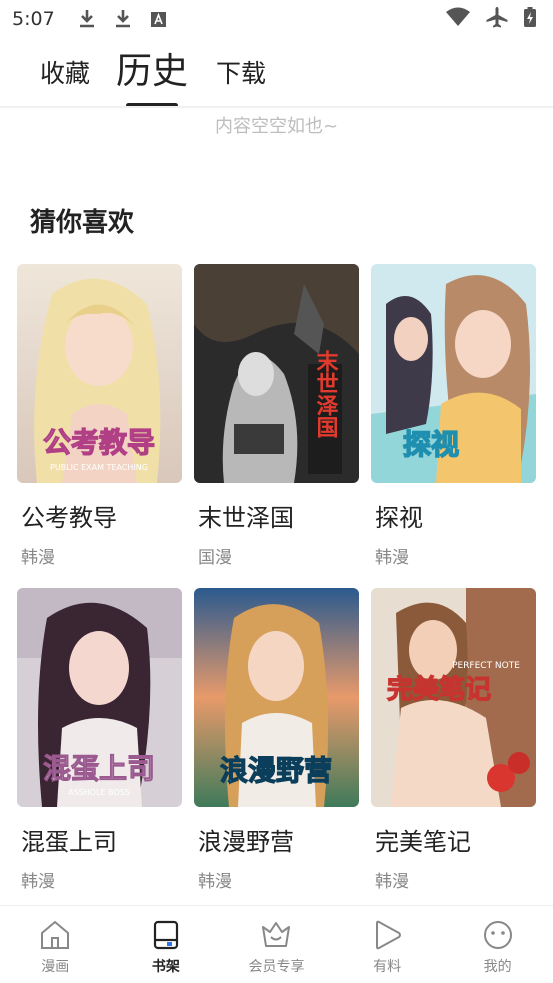 The height and width of the screenshot is (983, 553). Describe the element at coordinates (165, 935) in the screenshot. I see `bookshelf-icon` at that location.